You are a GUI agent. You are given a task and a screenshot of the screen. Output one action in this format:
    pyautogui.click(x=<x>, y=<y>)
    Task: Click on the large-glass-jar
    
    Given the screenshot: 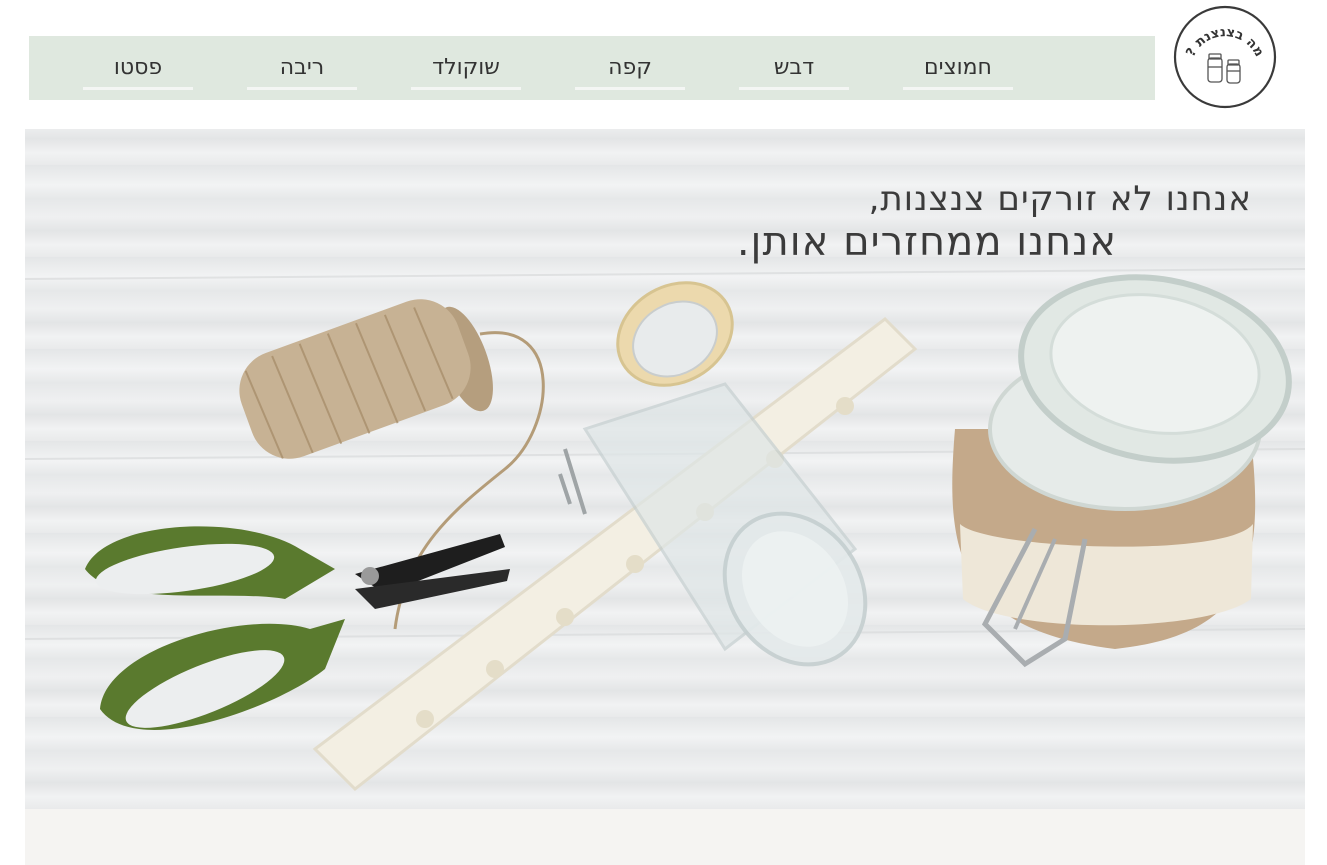 What is the action you would take?
    pyautogui.click(x=1122, y=471)
    